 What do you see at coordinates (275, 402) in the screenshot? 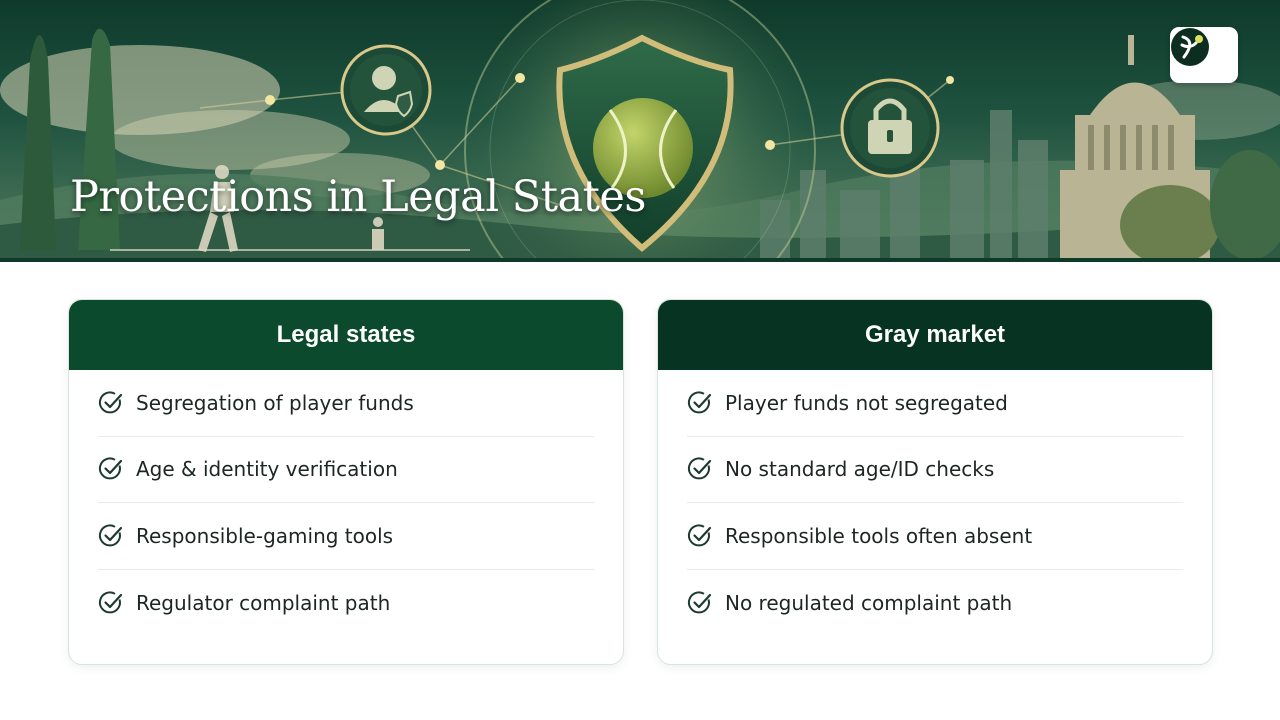
I see `list-item-label: Segregation of player funds` at bounding box center [275, 402].